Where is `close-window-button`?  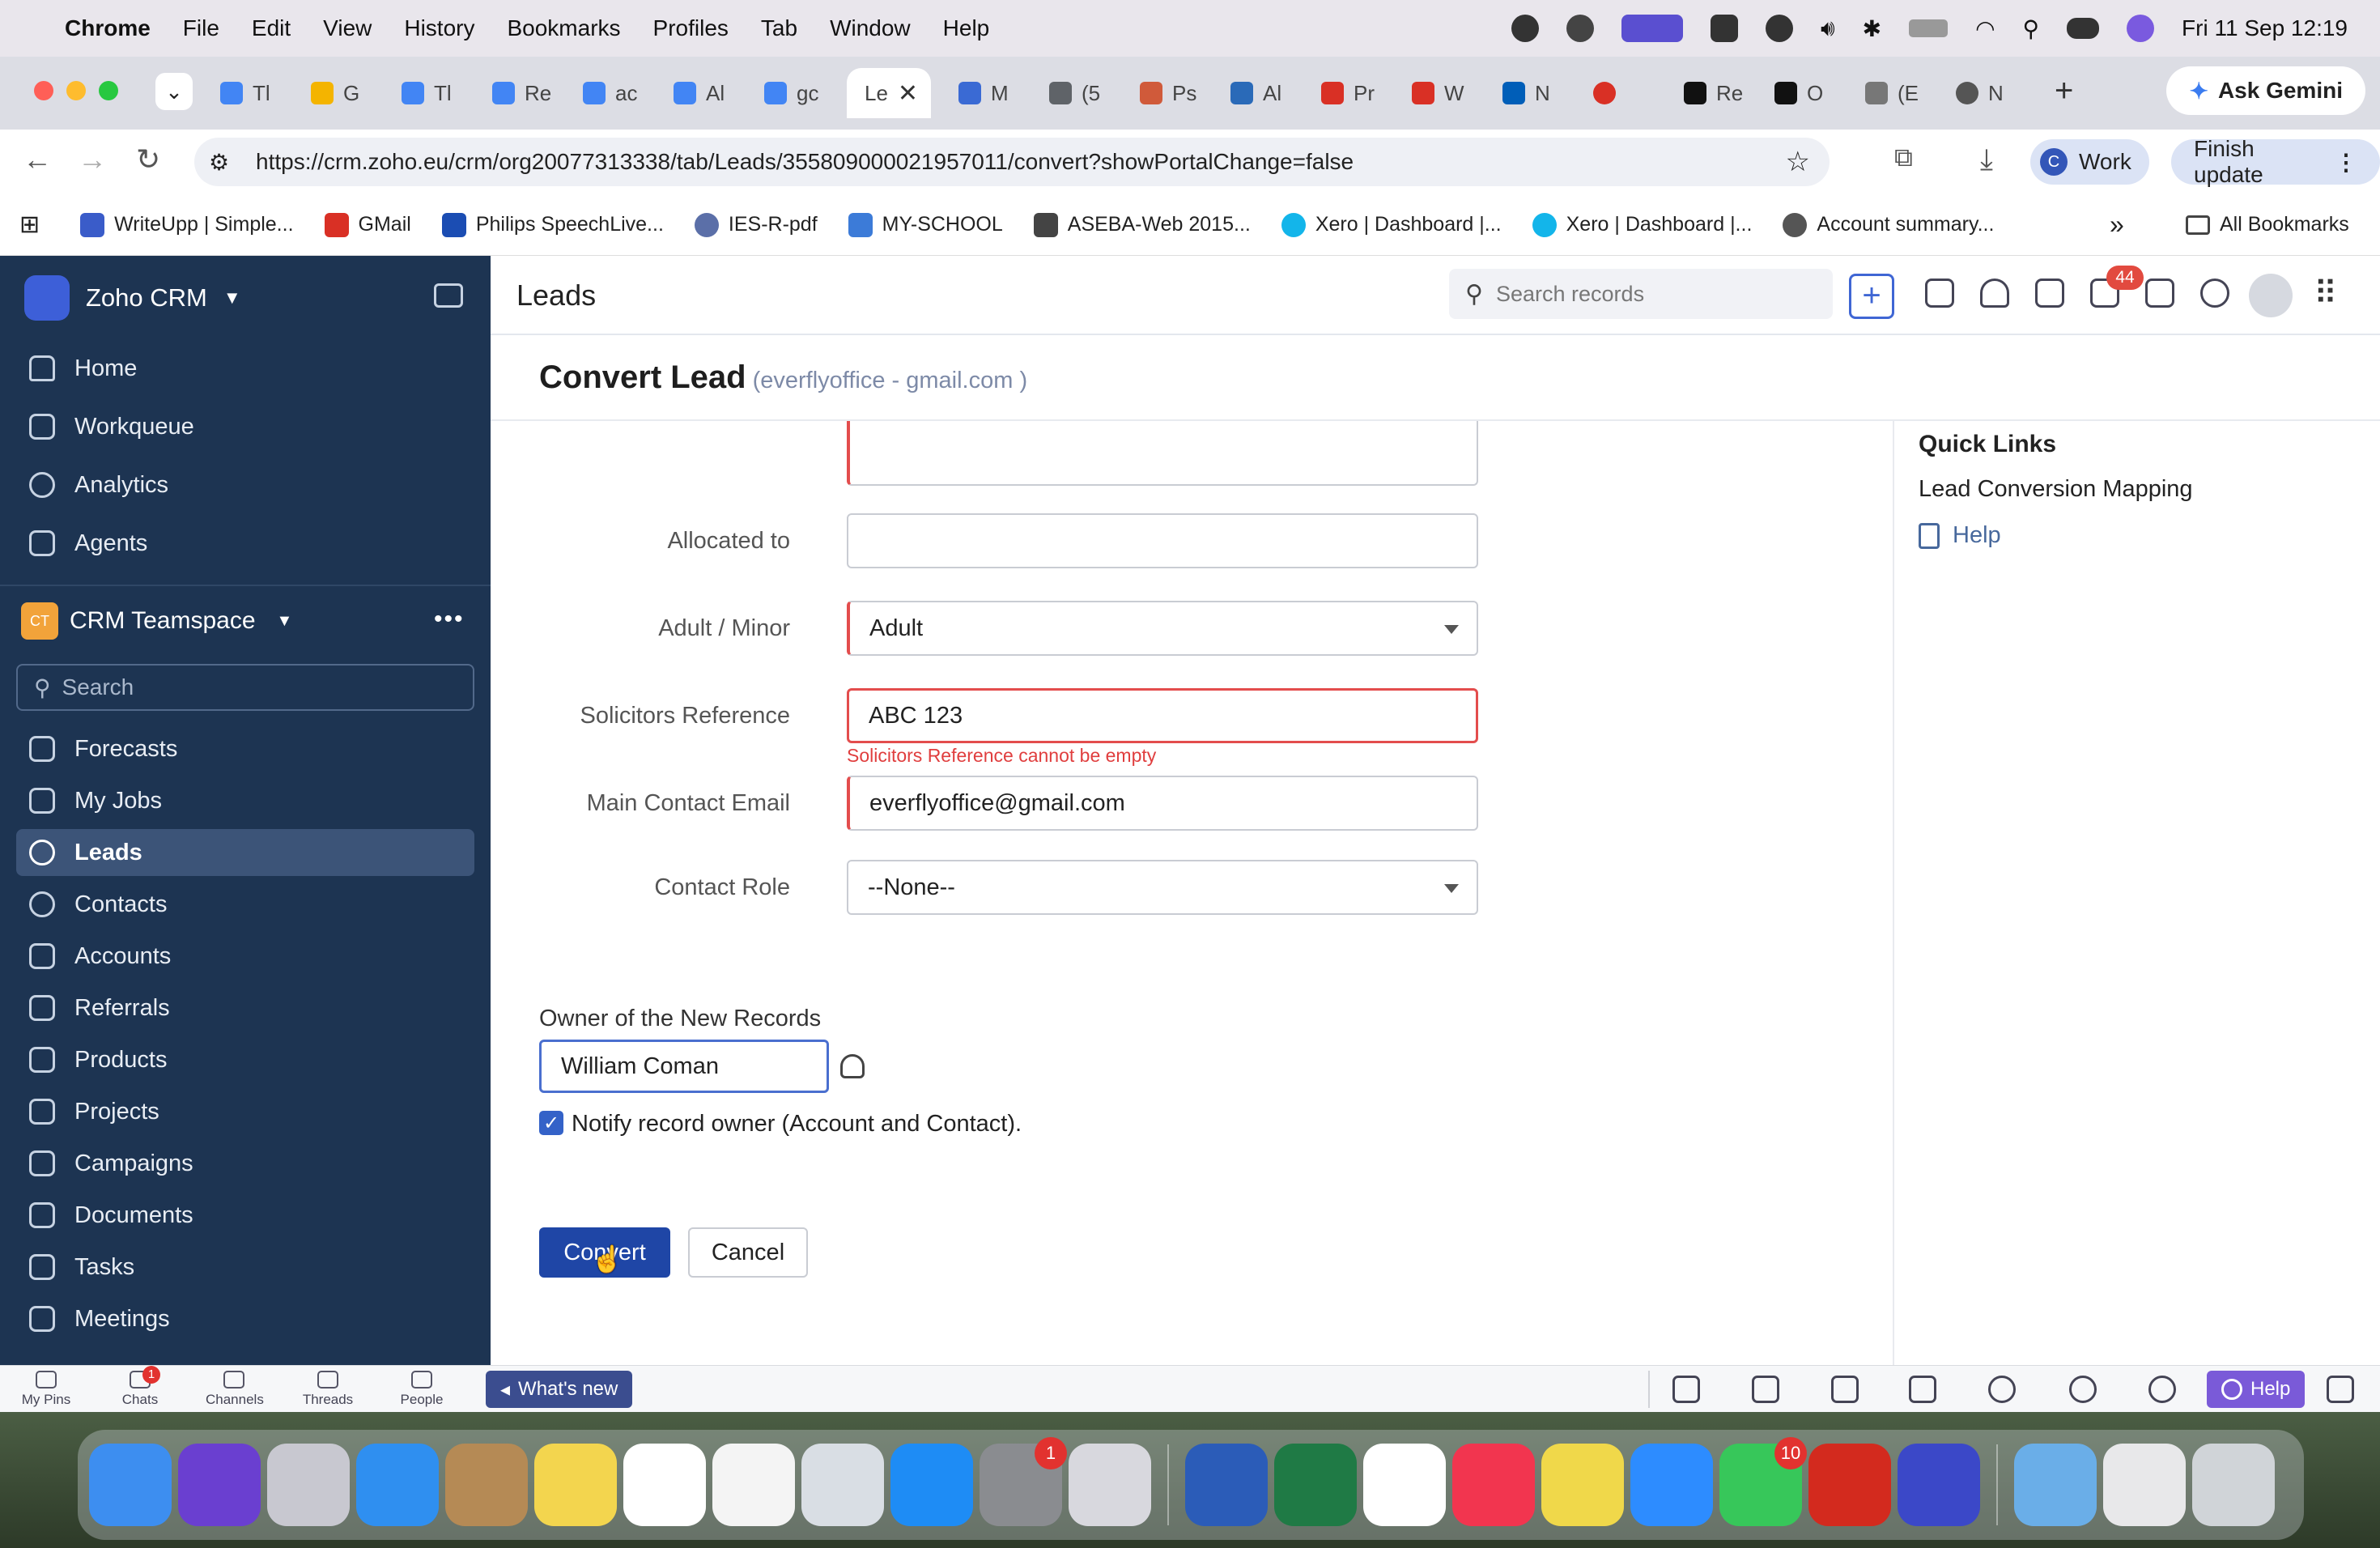 close-window-button is located at coordinates (43, 91).